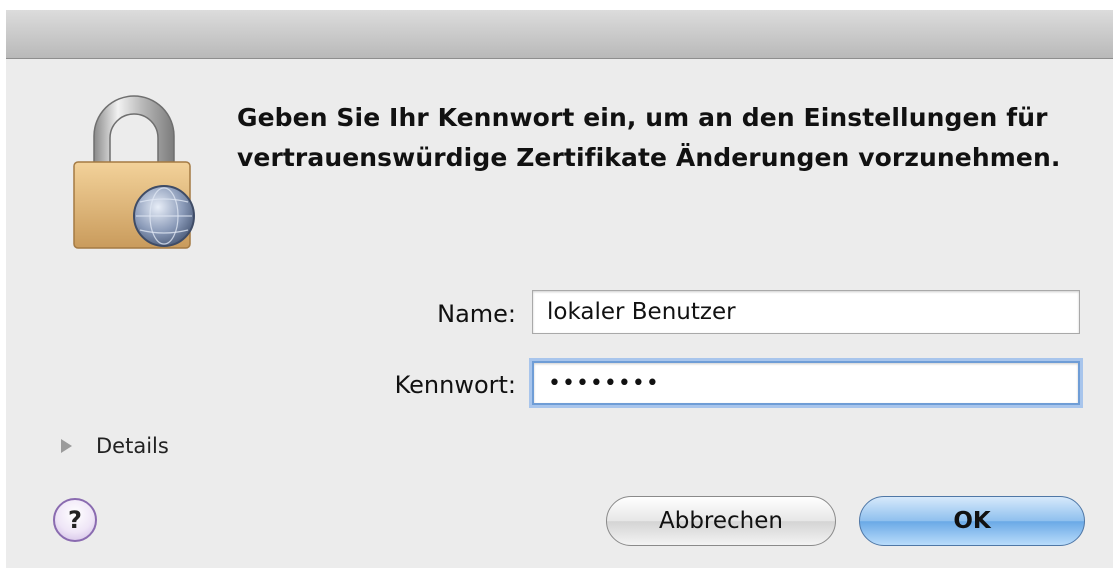 This screenshot has height=572, width=1119. Describe the element at coordinates (132, 446) in the screenshot. I see `details-label: Details` at that location.